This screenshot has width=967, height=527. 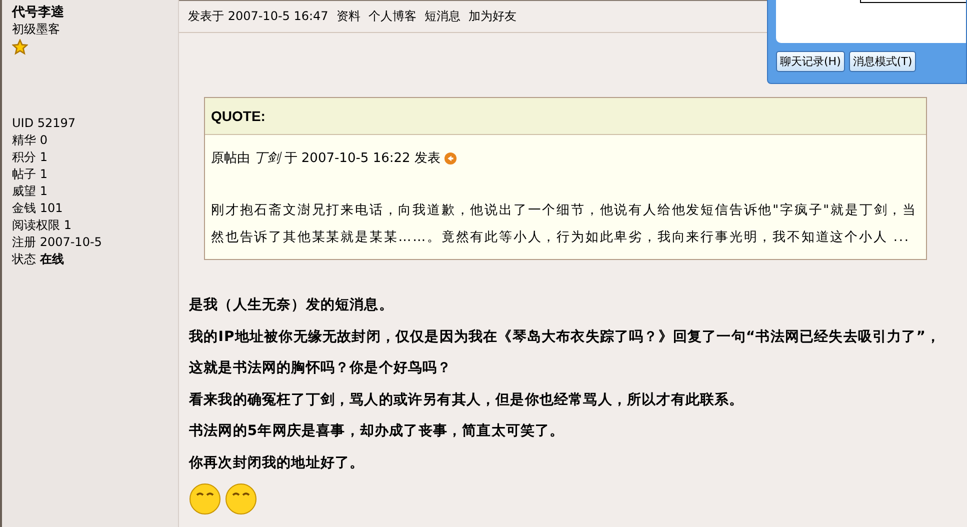 I want to click on chat-button: 消息模式(T), so click(x=882, y=61).